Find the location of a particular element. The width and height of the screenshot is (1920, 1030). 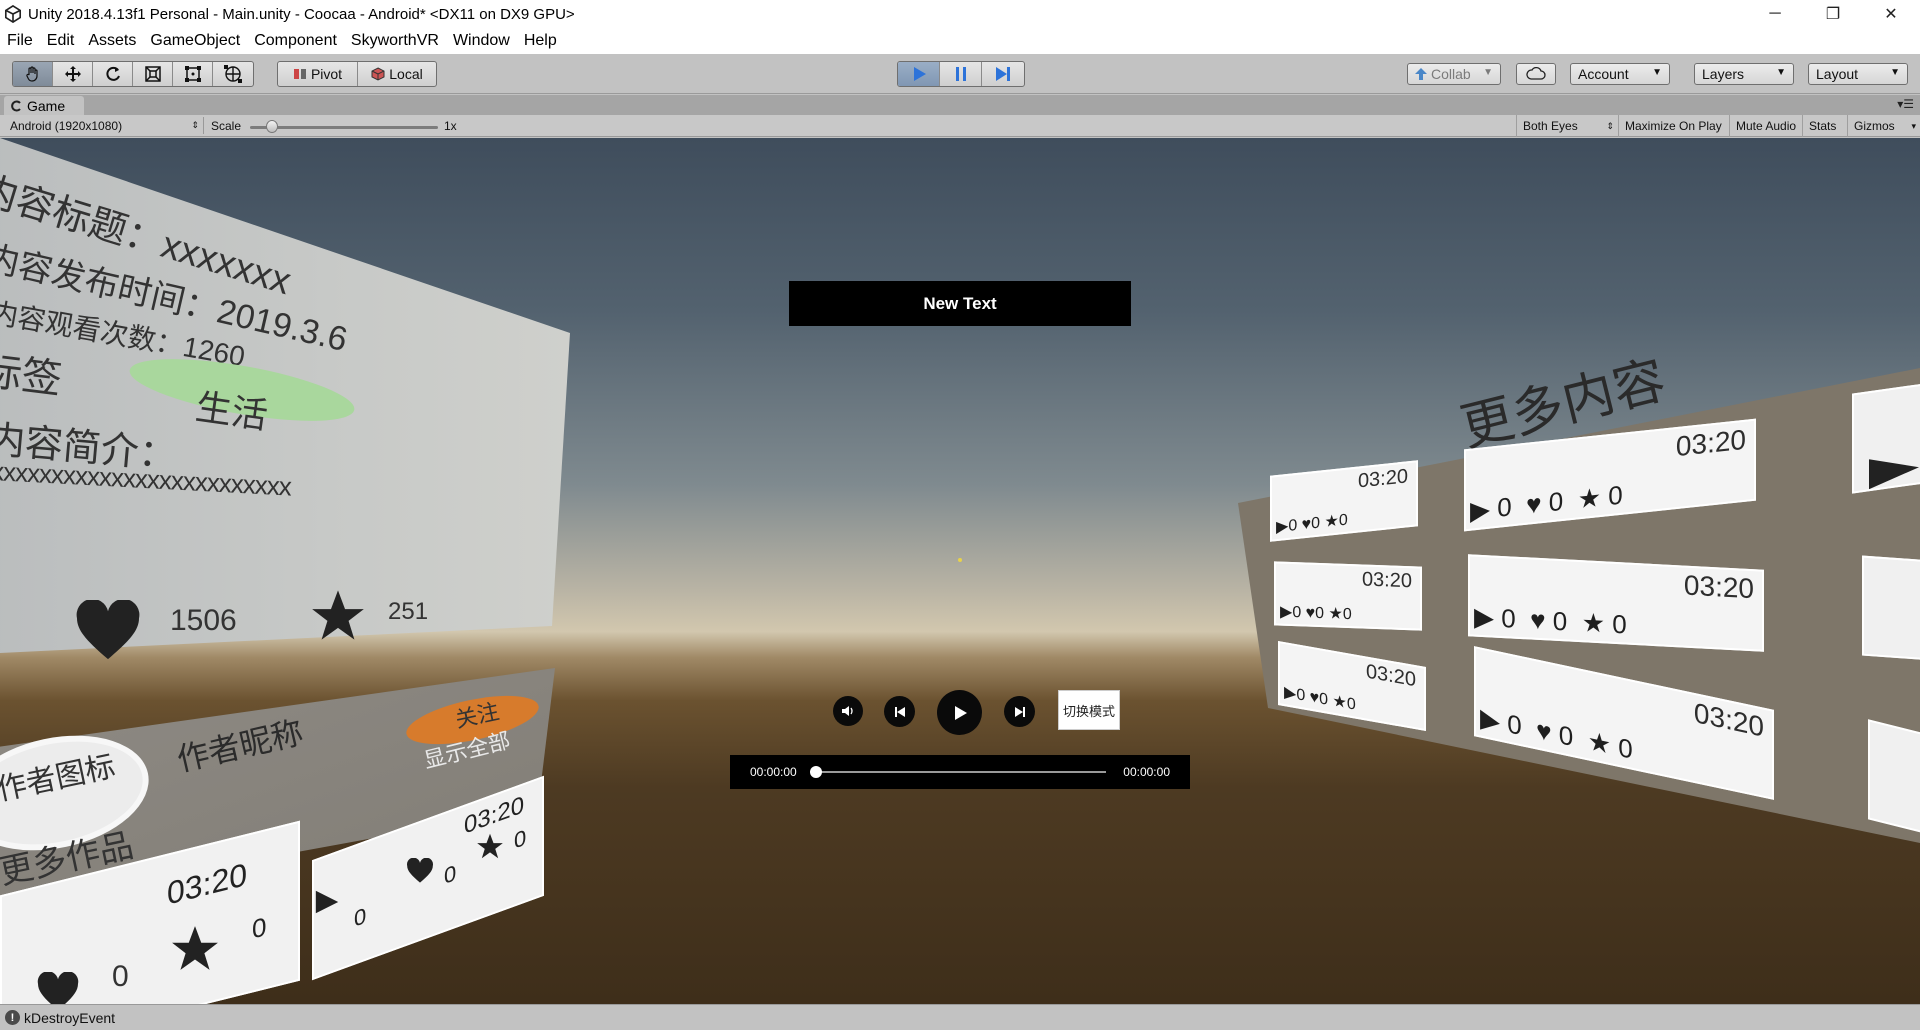

move-tool-button is located at coordinates (73, 74).